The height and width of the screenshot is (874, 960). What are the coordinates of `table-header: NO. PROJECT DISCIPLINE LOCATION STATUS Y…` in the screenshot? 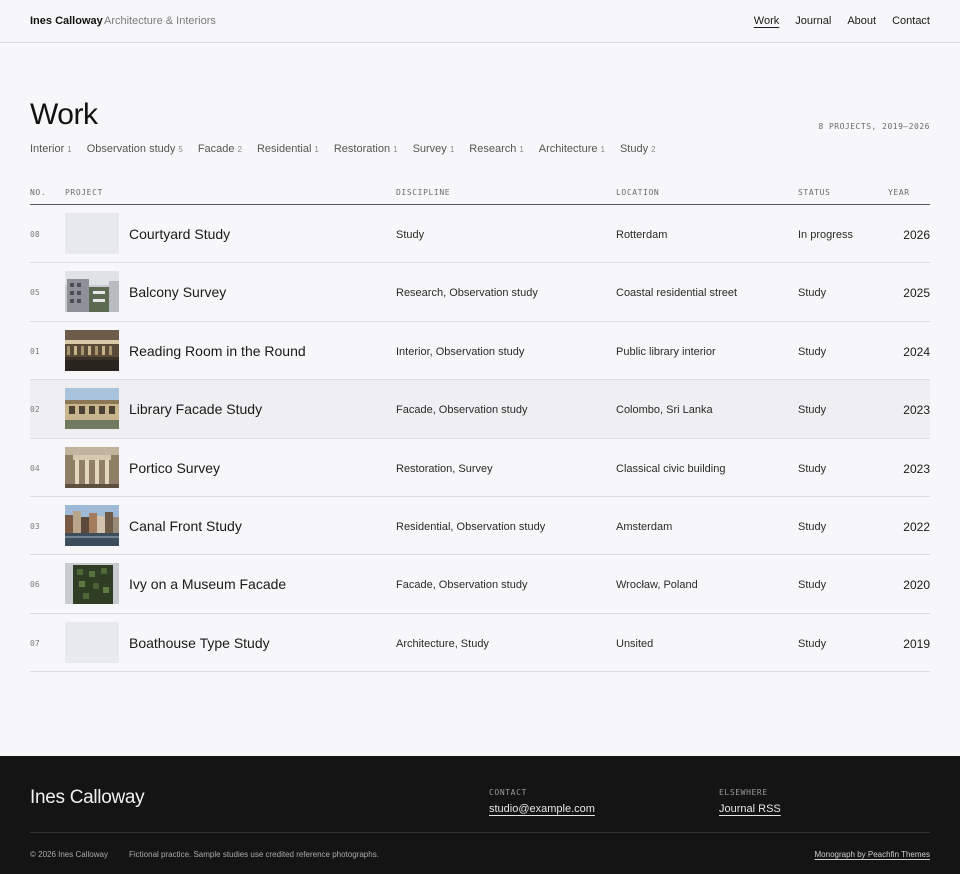 It's located at (480, 192).